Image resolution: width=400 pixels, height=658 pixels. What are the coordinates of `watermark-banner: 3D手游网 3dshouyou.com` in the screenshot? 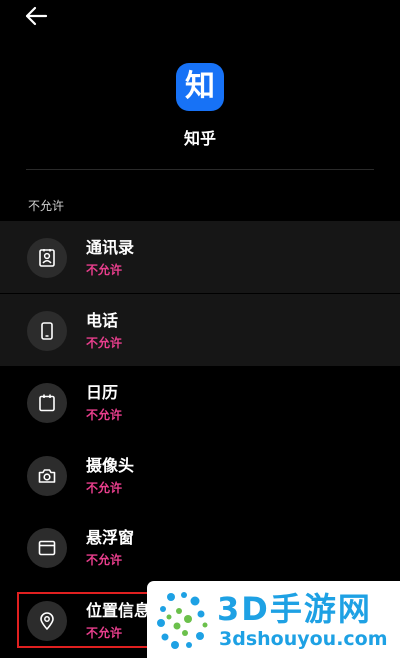 It's located at (273, 619).